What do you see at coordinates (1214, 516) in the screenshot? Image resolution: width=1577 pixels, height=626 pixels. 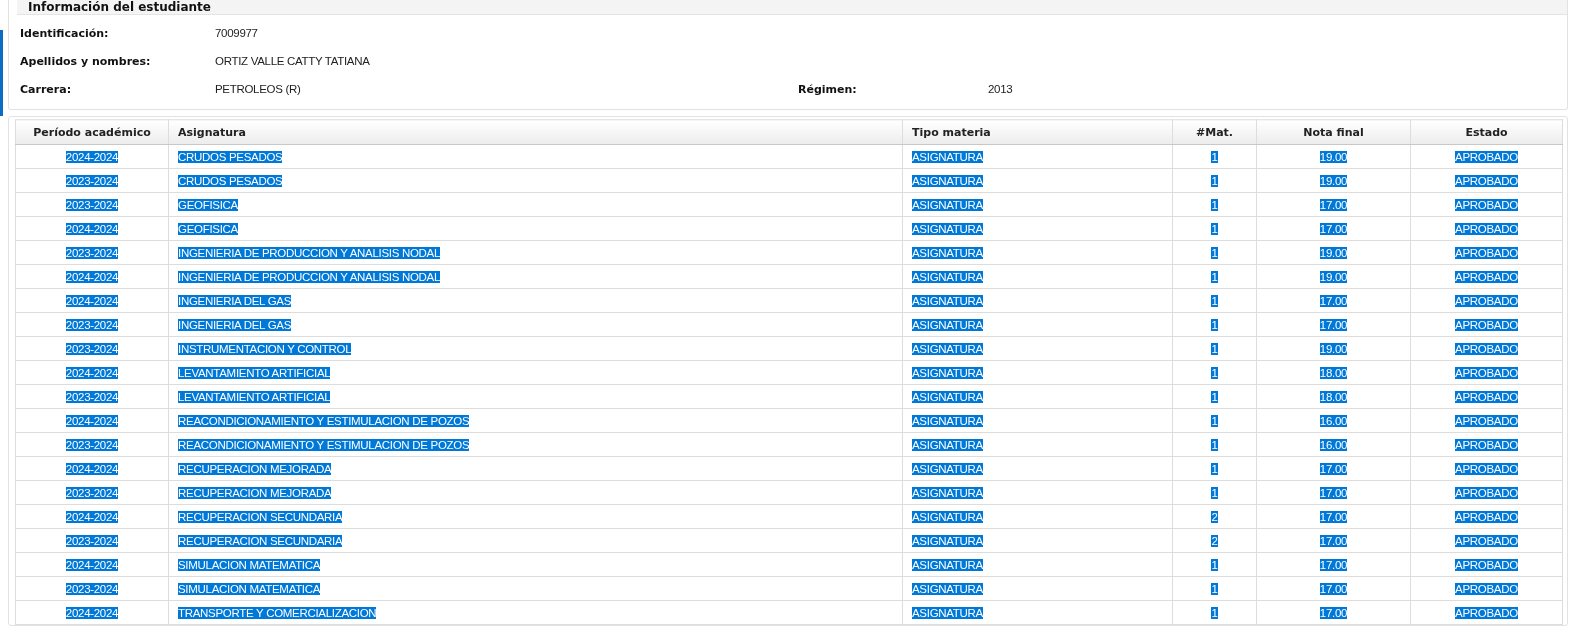 I see `table-cell-text: 2` at bounding box center [1214, 516].